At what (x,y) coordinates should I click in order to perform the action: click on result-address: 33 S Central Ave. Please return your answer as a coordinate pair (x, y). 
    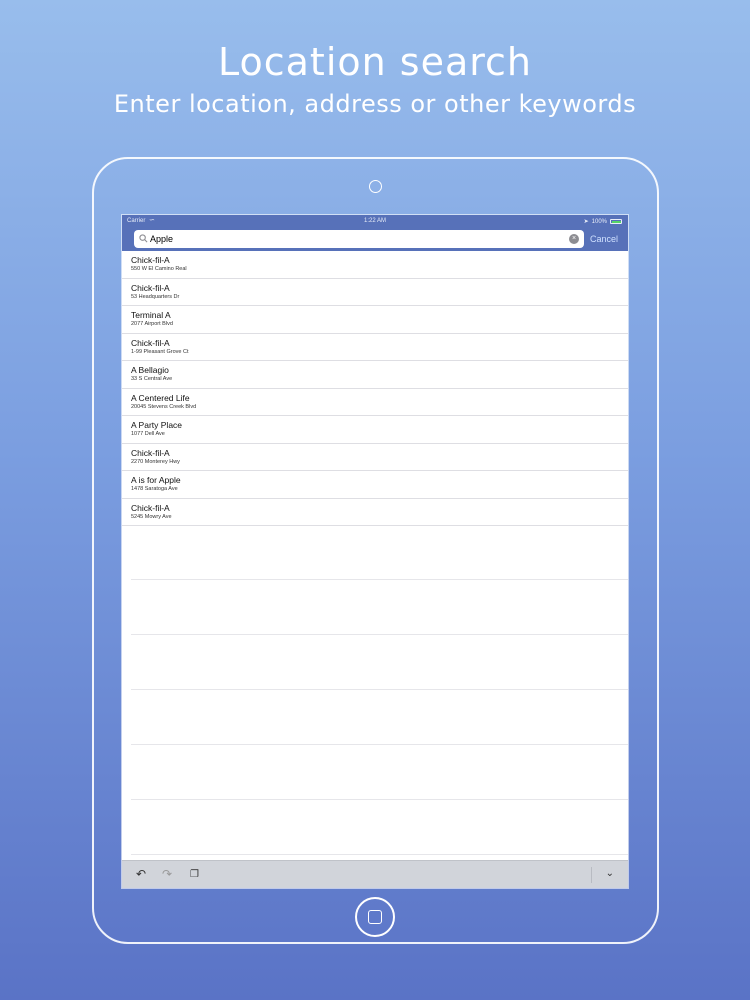
    Looking at the image, I should click on (152, 379).